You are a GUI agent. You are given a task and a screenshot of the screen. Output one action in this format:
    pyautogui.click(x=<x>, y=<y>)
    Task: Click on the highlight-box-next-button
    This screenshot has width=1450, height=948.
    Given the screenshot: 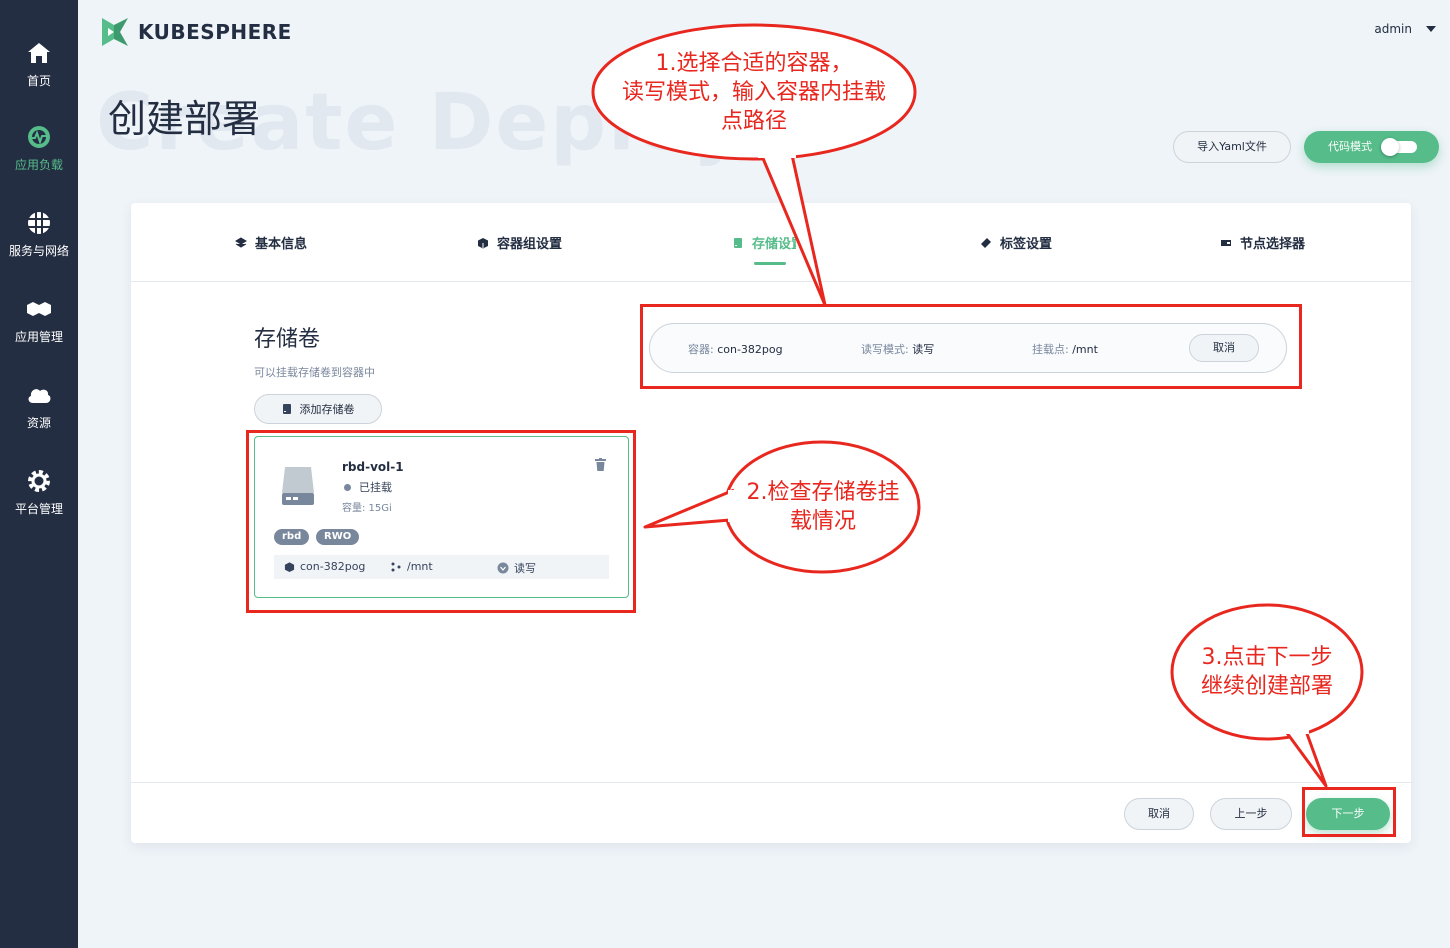 What is the action you would take?
    pyautogui.click(x=1349, y=812)
    